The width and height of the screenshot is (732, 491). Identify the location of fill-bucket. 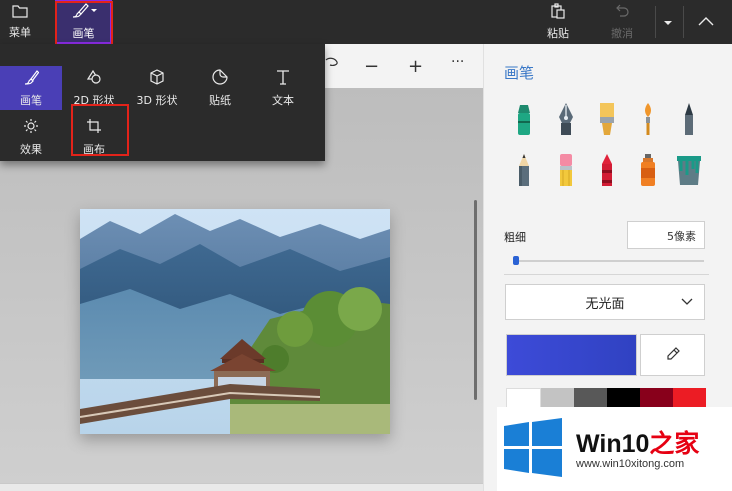
(689, 170).